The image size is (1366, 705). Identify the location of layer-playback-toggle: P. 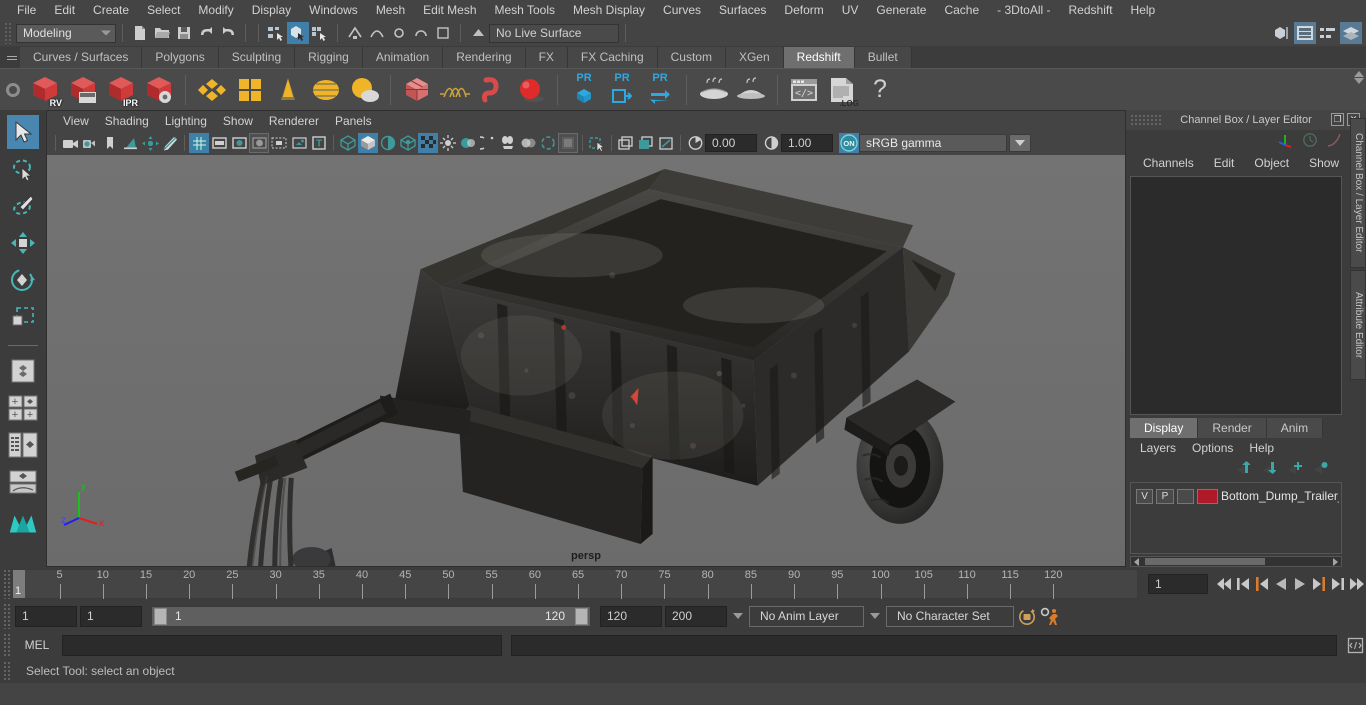
(1165, 496).